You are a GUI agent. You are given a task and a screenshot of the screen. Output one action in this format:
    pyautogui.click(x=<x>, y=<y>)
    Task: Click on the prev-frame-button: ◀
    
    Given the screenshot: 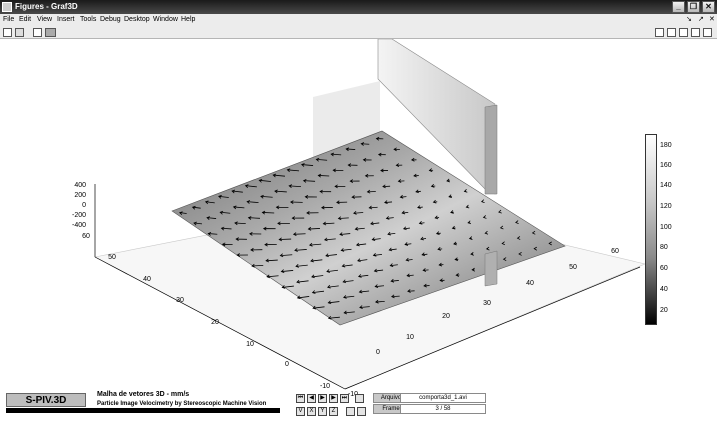 What is the action you would take?
    pyautogui.click(x=311, y=398)
    